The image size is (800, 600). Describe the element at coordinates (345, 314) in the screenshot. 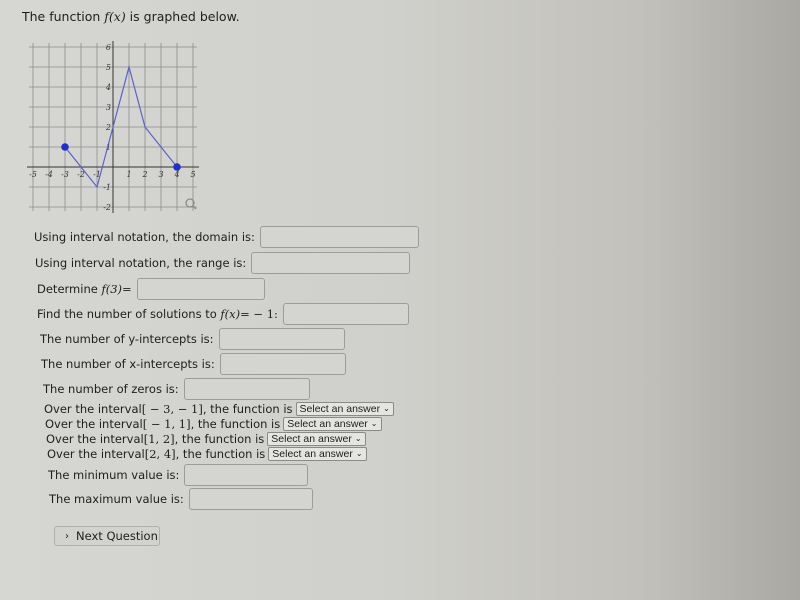

I see `solutions-input` at that location.